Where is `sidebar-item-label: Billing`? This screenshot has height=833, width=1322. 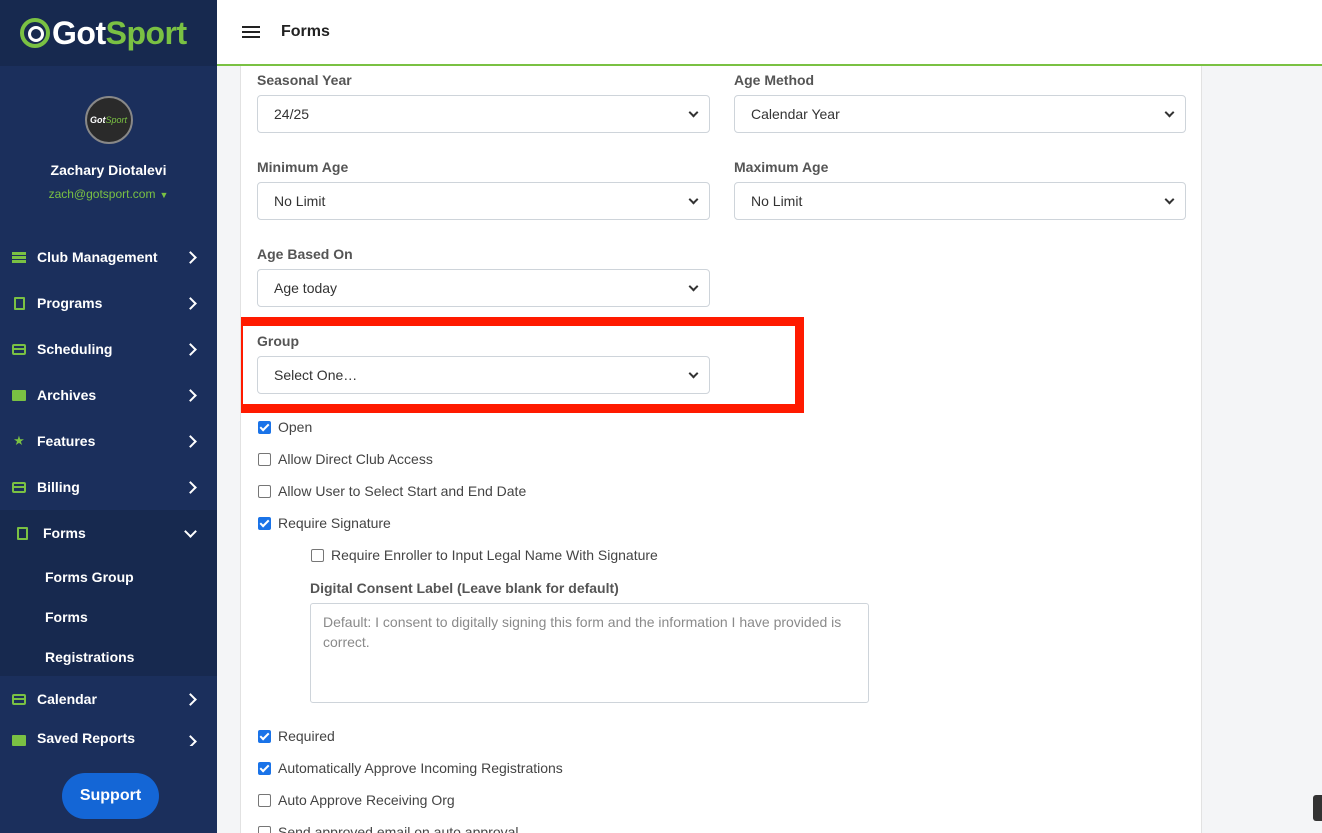 sidebar-item-label: Billing is located at coordinates (58, 487).